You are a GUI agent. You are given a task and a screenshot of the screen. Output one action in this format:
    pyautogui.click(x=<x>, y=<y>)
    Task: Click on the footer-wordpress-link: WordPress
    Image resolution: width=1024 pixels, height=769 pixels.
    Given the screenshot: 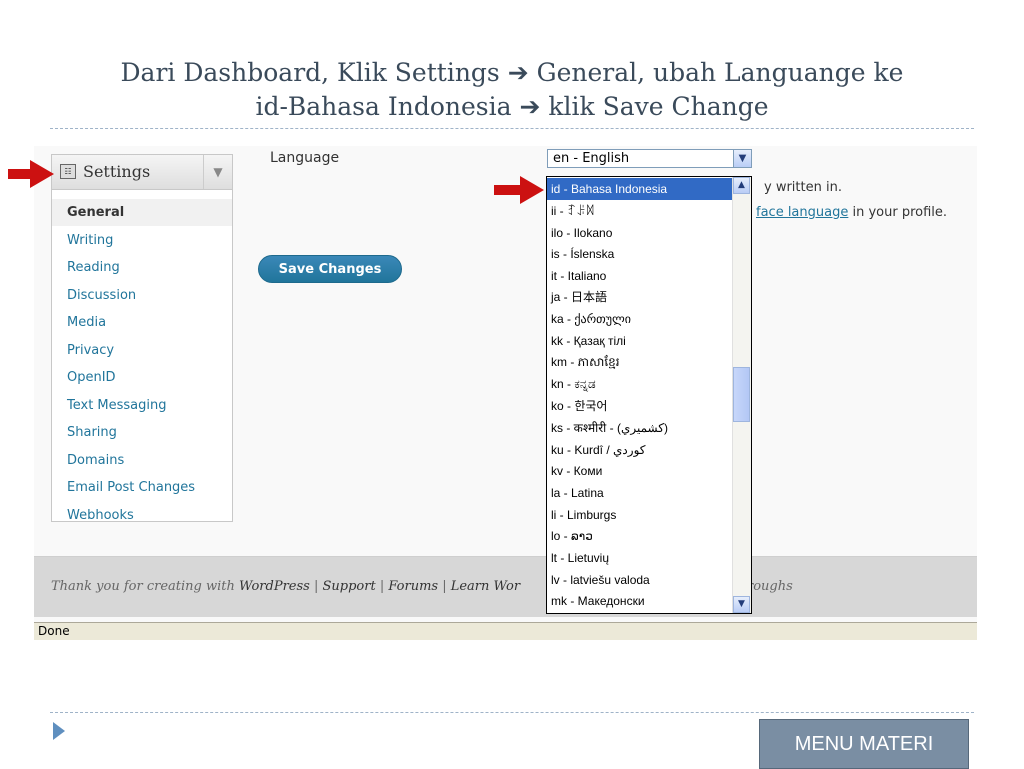 What is the action you would take?
    pyautogui.click(x=274, y=586)
    